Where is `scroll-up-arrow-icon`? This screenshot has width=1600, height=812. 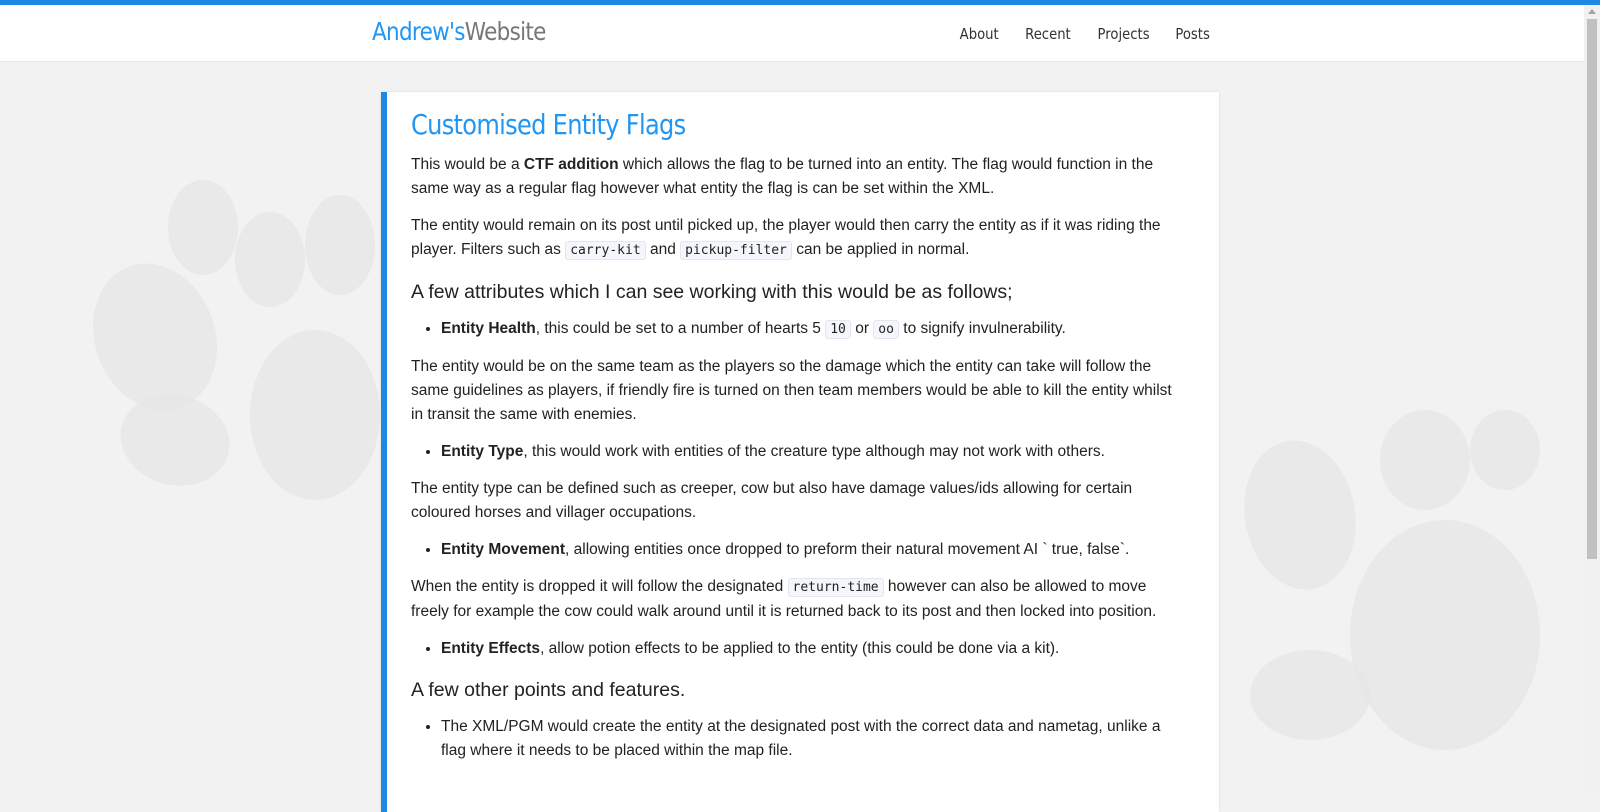 scroll-up-arrow-icon is located at coordinates (1592, 11).